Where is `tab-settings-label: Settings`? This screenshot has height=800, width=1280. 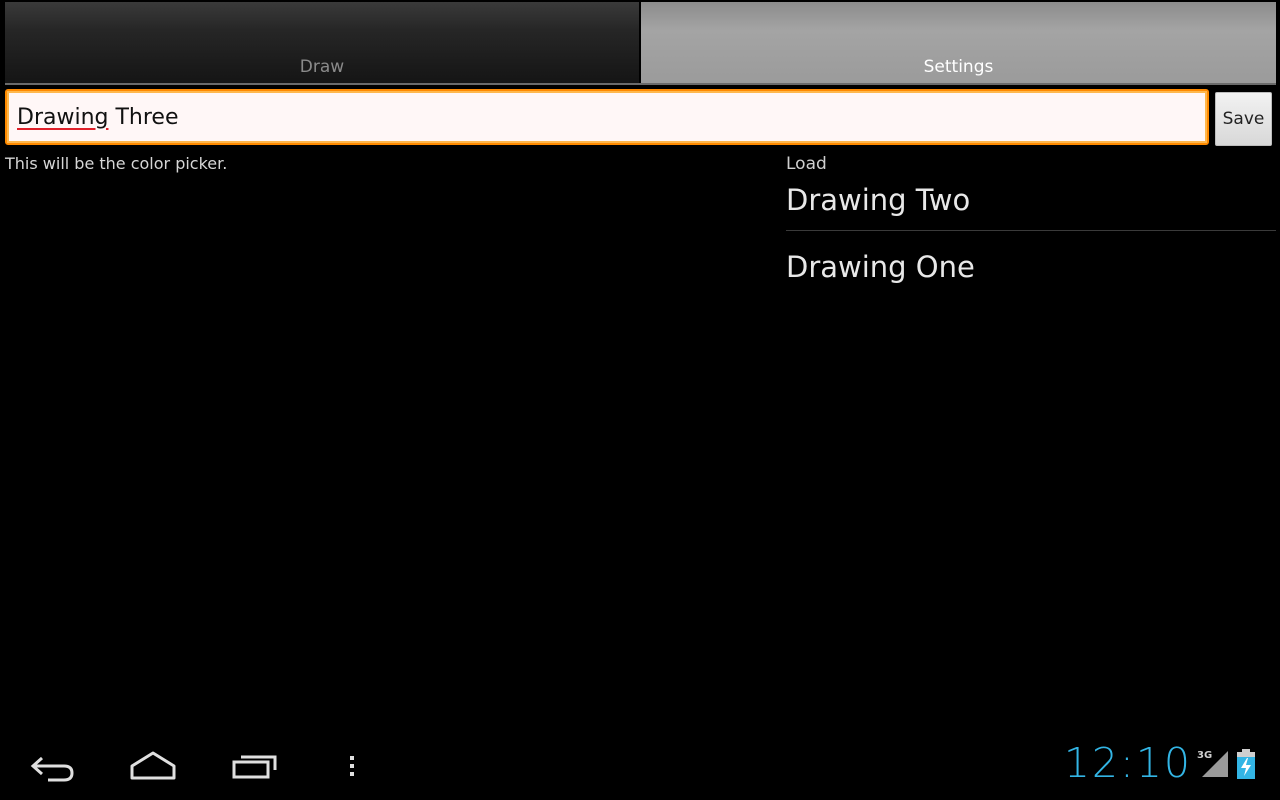
tab-settings-label: Settings is located at coordinates (958, 67).